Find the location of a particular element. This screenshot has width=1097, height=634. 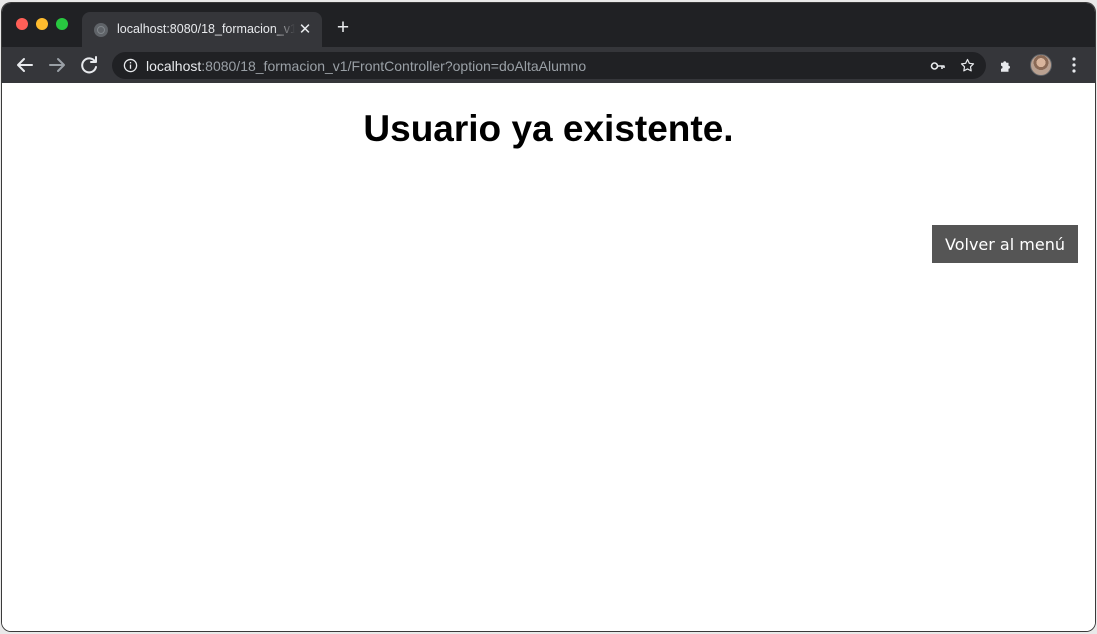

back-arrow-icon is located at coordinates (25, 65).